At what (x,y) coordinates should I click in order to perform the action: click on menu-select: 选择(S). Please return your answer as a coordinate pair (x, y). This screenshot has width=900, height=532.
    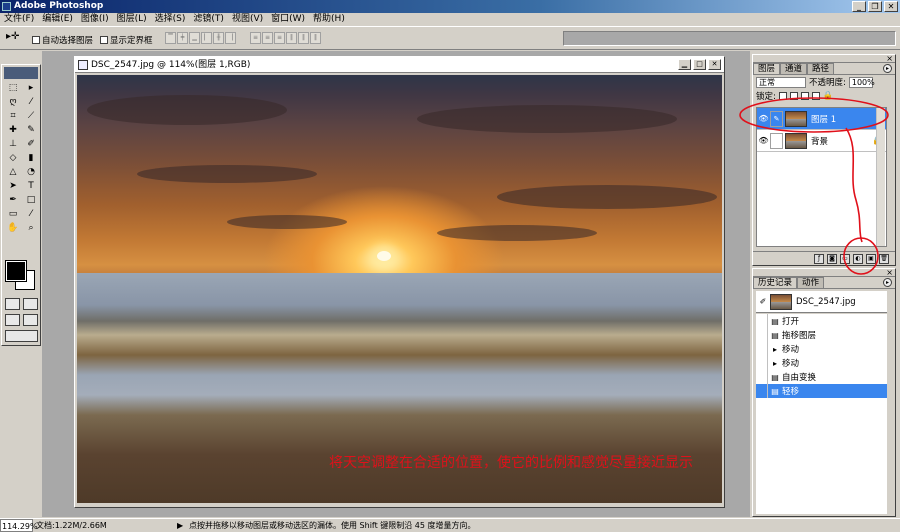
    Looking at the image, I should click on (170, 19).